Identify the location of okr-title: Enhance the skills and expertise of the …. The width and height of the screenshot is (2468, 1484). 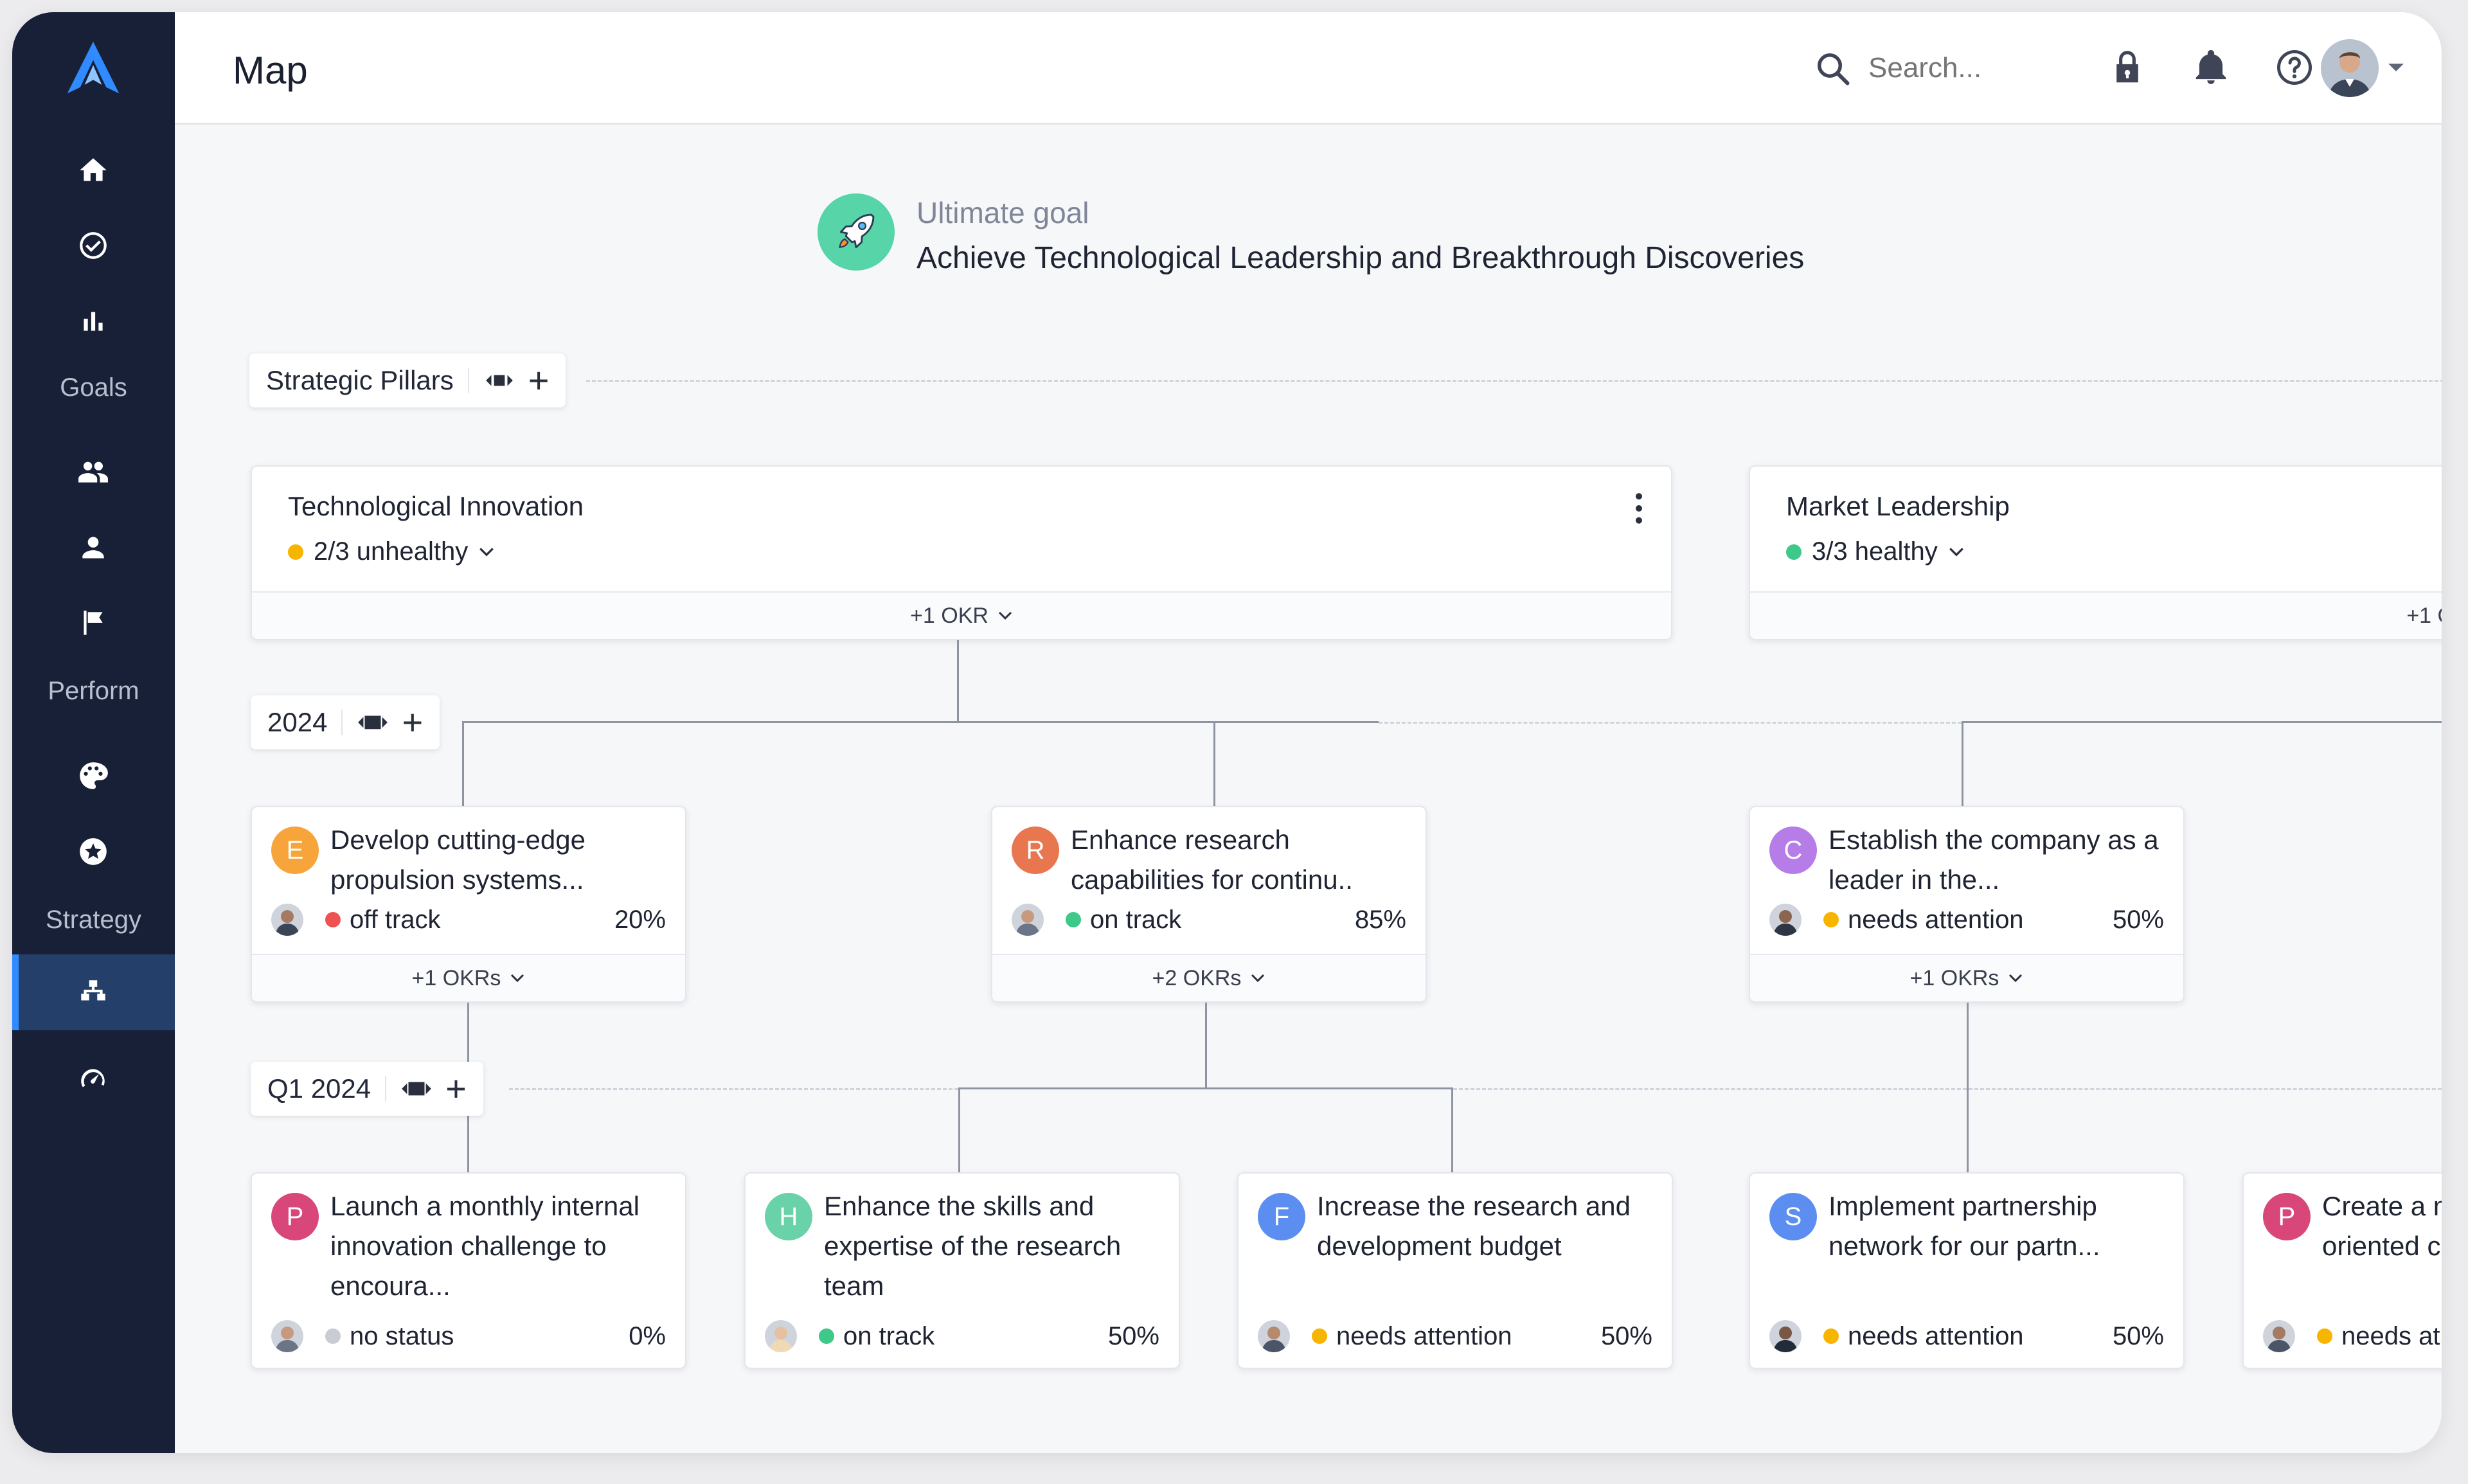
(973, 1246).